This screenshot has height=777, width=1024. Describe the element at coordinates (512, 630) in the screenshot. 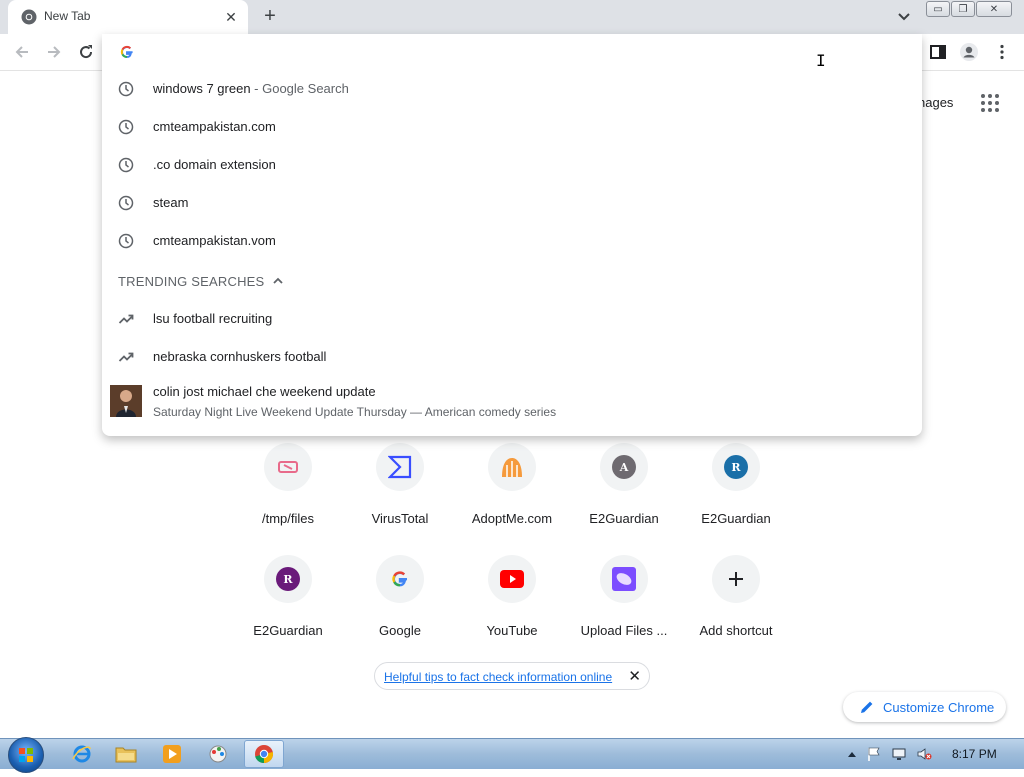

I see `shortcut-label: YouTube` at that location.